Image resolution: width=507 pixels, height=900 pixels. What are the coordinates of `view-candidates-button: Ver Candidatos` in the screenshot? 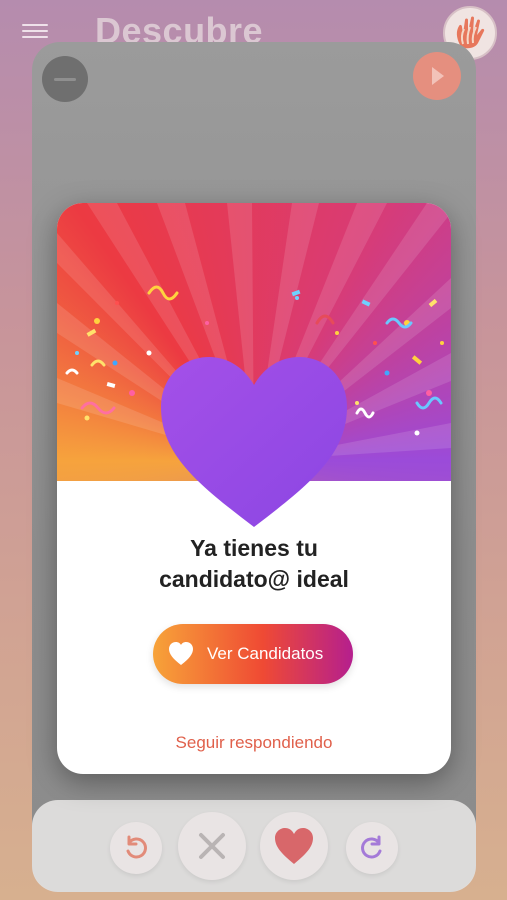 It's located at (253, 654).